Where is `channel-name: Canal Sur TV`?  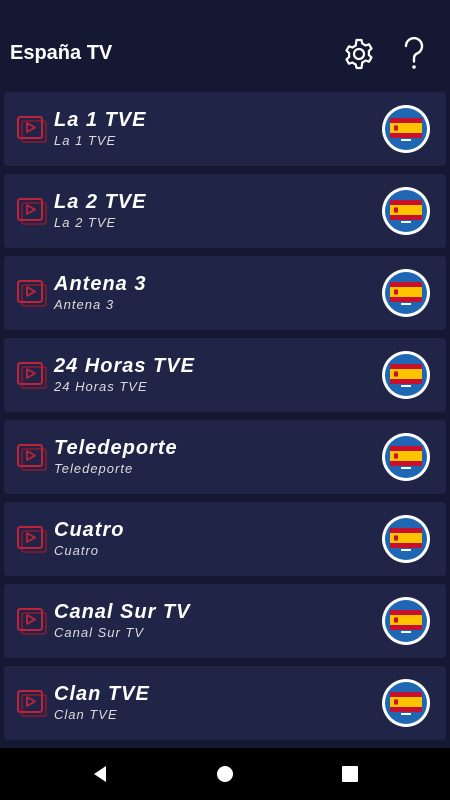 channel-name: Canal Sur TV is located at coordinates (122, 612).